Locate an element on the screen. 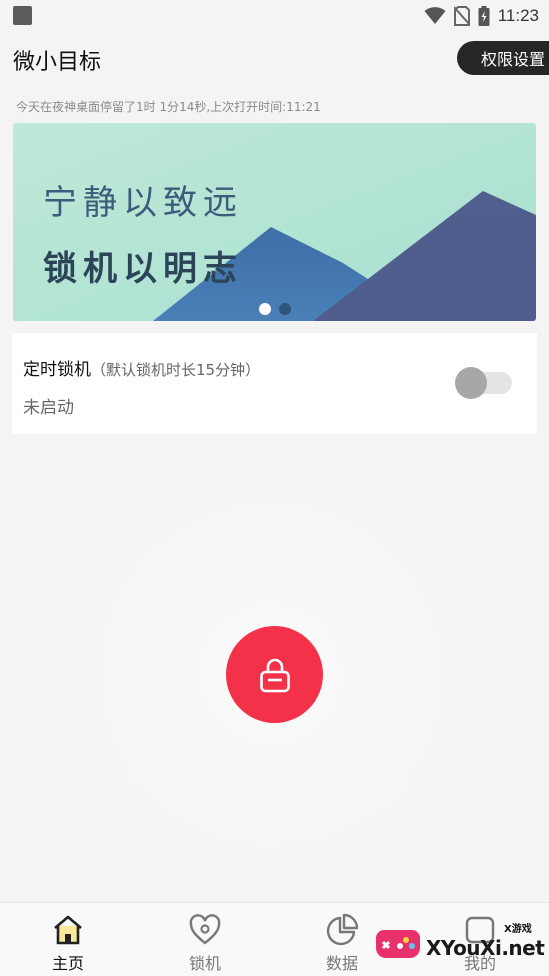 The width and height of the screenshot is (549, 976). status-time: 11:23 is located at coordinates (518, 15).